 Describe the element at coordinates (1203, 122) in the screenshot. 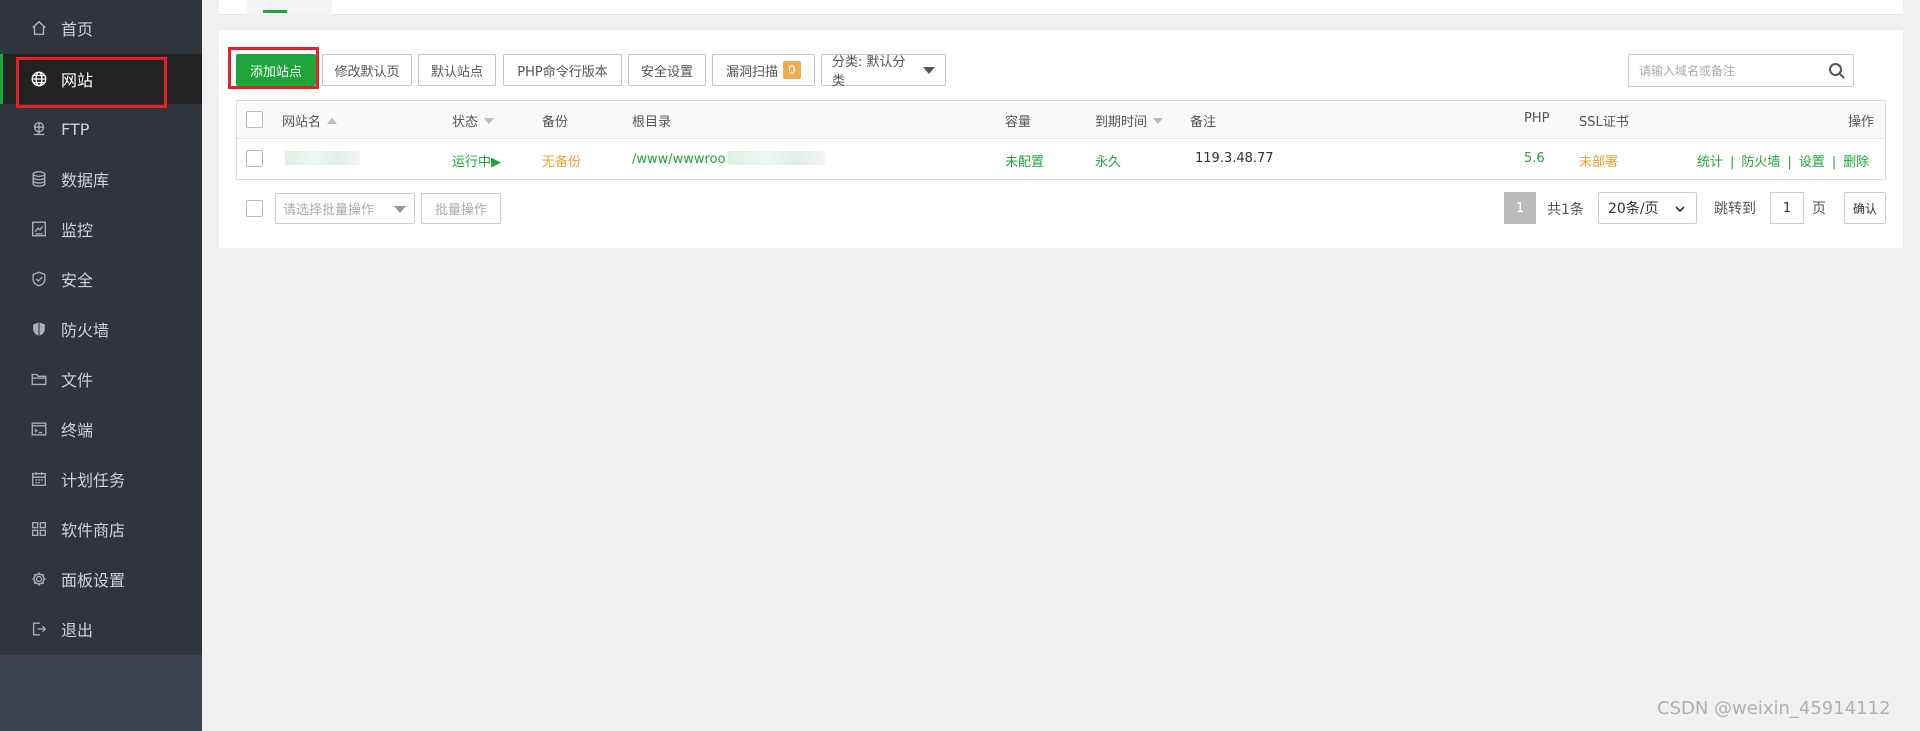

I see `header-remark: 备注` at that location.